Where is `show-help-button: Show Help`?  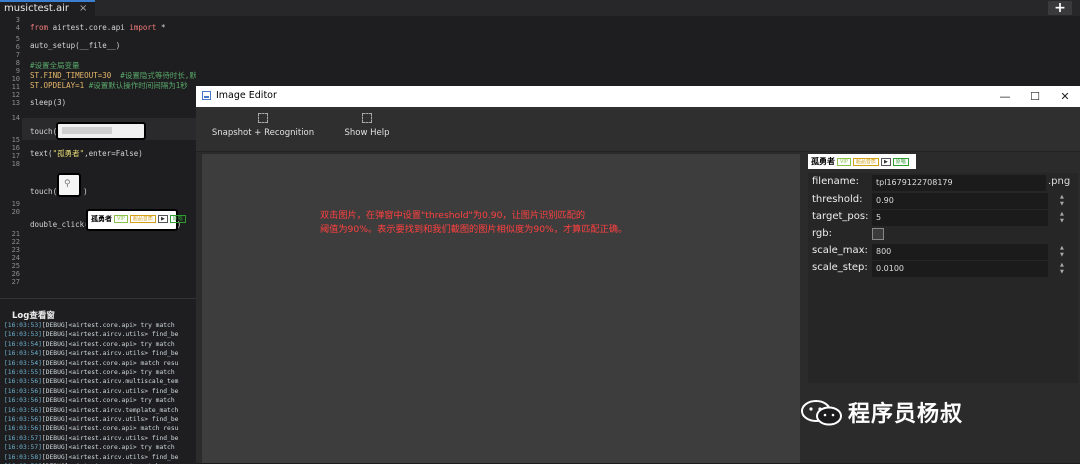
show-help-button: Show Help is located at coordinates (367, 125).